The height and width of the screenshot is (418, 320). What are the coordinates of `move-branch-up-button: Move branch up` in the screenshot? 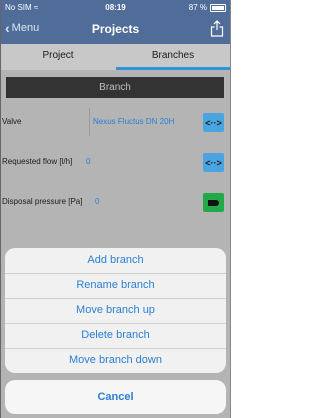 It's located at (115, 310).